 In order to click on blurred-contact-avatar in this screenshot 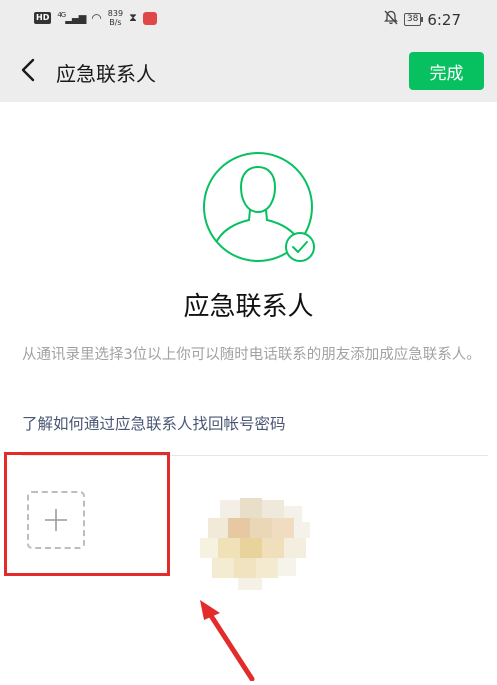, I will do `click(258, 544)`.